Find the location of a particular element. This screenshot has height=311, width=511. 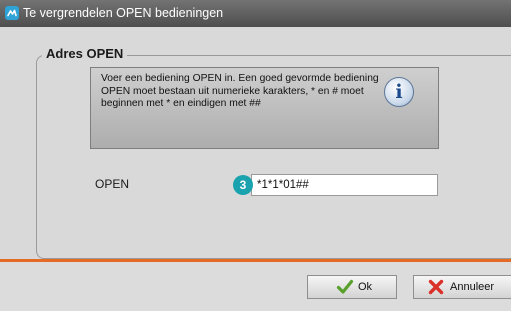

cancel-button-label: Annuleer is located at coordinates (472, 287).